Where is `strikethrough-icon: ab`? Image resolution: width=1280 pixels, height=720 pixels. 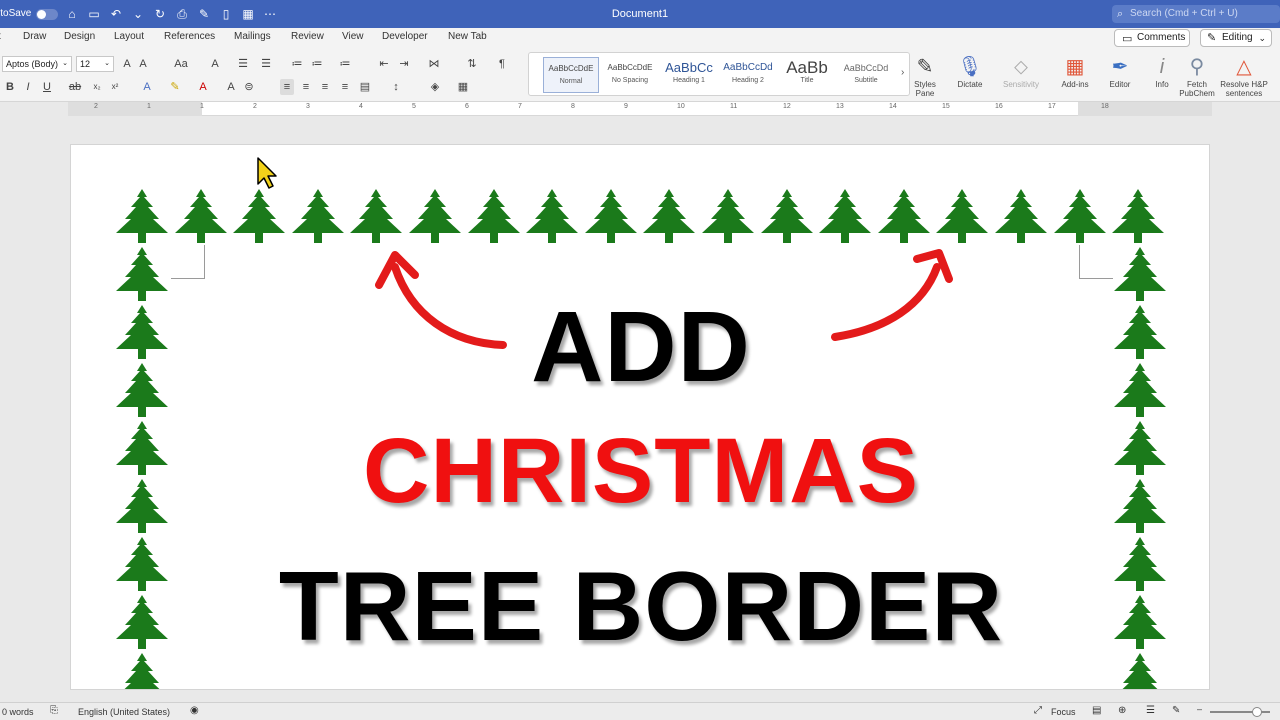
strikethrough-icon: ab is located at coordinates (75, 87).